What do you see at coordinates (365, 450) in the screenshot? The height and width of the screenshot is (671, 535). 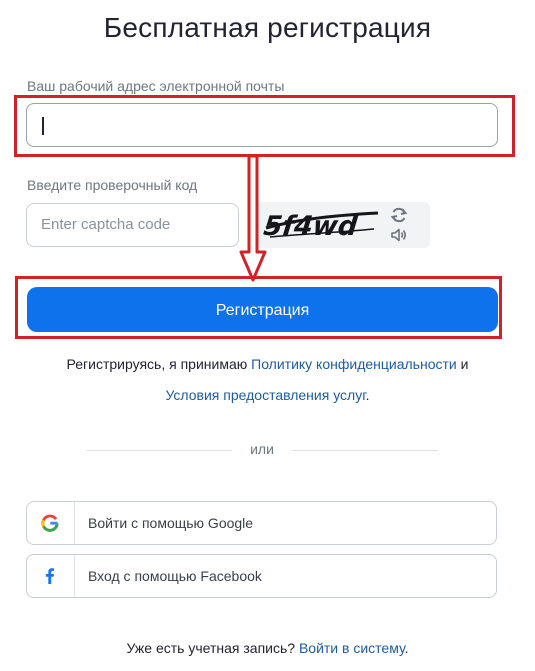 I see `divider-right` at bounding box center [365, 450].